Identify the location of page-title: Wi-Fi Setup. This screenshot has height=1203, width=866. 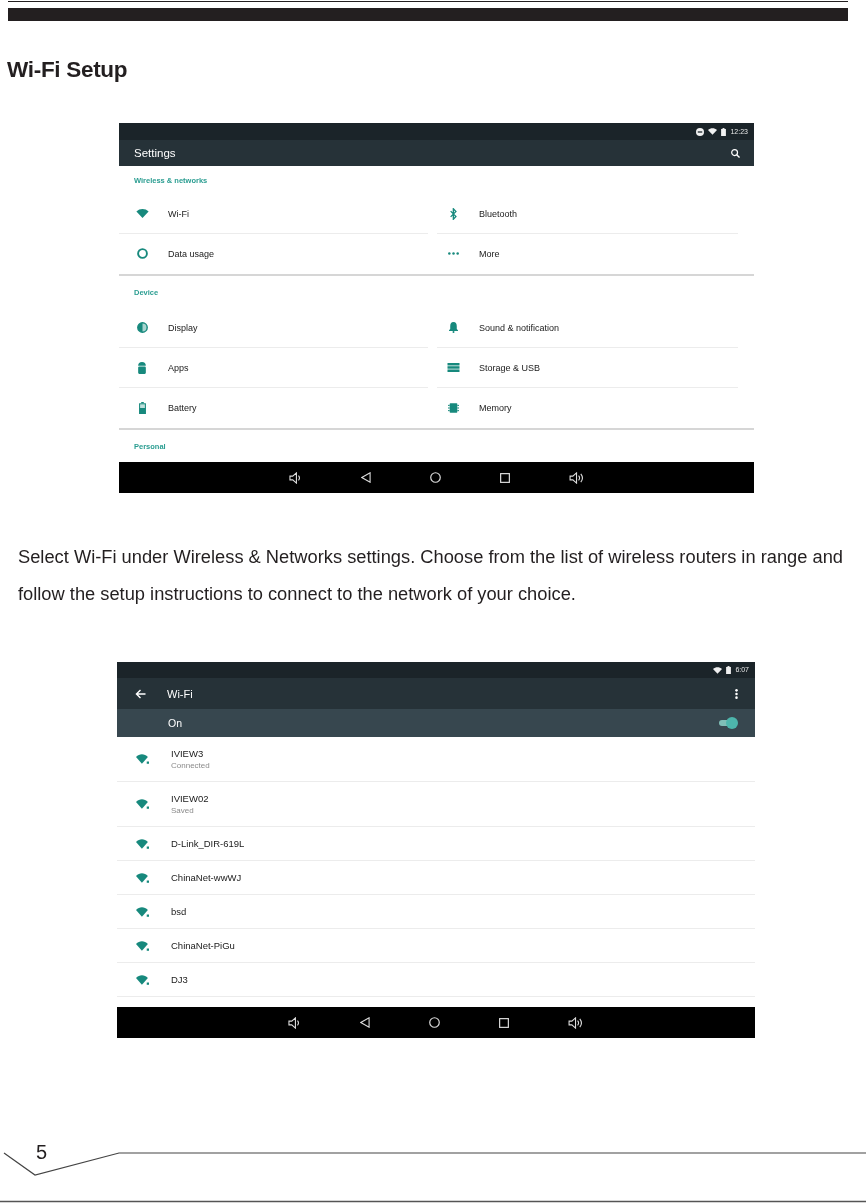
(67, 69).